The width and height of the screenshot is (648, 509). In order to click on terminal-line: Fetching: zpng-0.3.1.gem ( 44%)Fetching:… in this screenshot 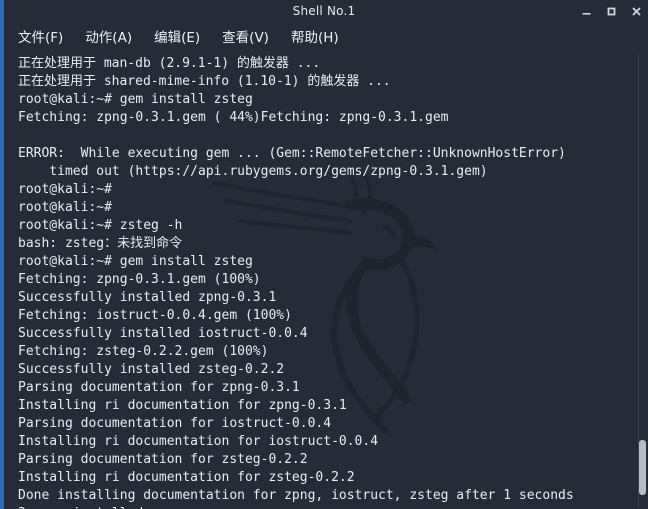, I will do `click(233, 117)`.